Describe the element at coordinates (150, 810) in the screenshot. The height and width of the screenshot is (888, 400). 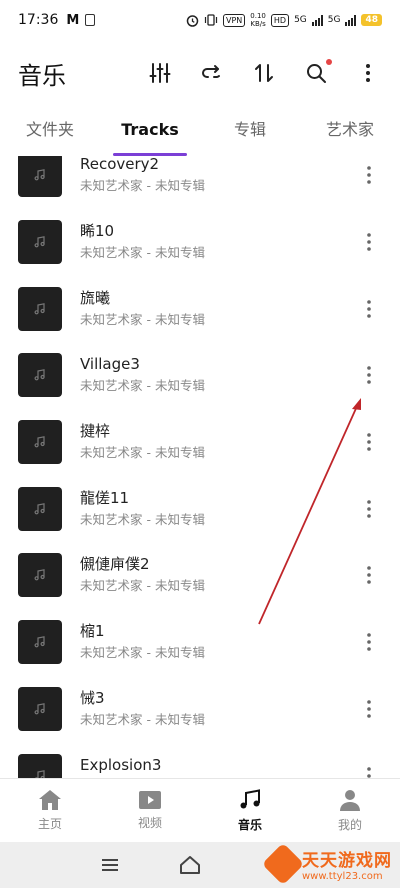
I see `nav-video: 视频` at that location.